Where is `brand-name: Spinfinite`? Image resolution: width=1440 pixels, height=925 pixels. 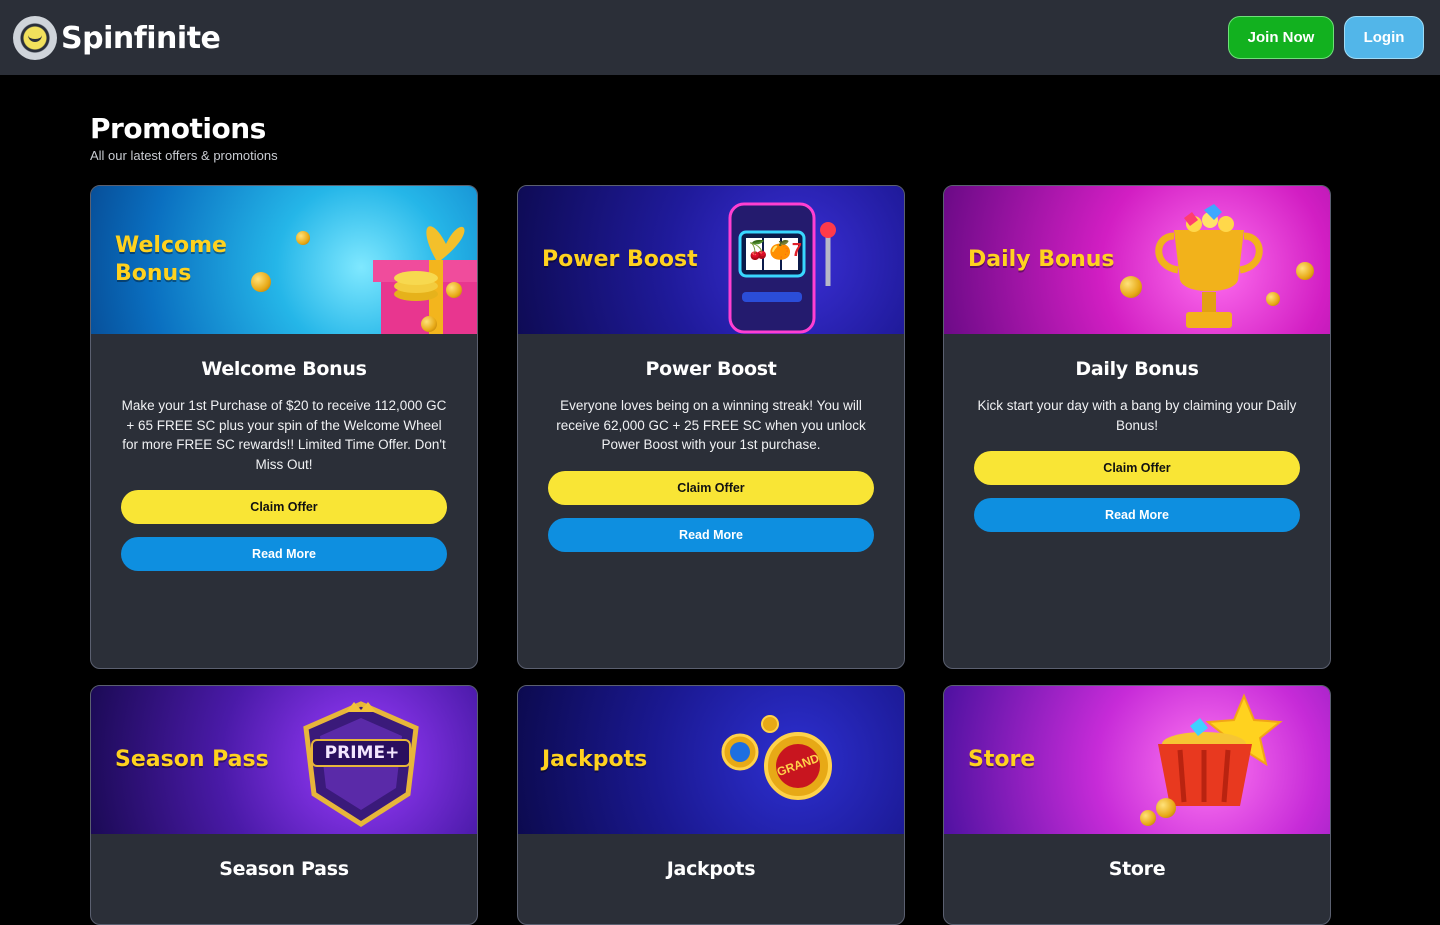 brand-name: Spinfinite is located at coordinates (141, 38).